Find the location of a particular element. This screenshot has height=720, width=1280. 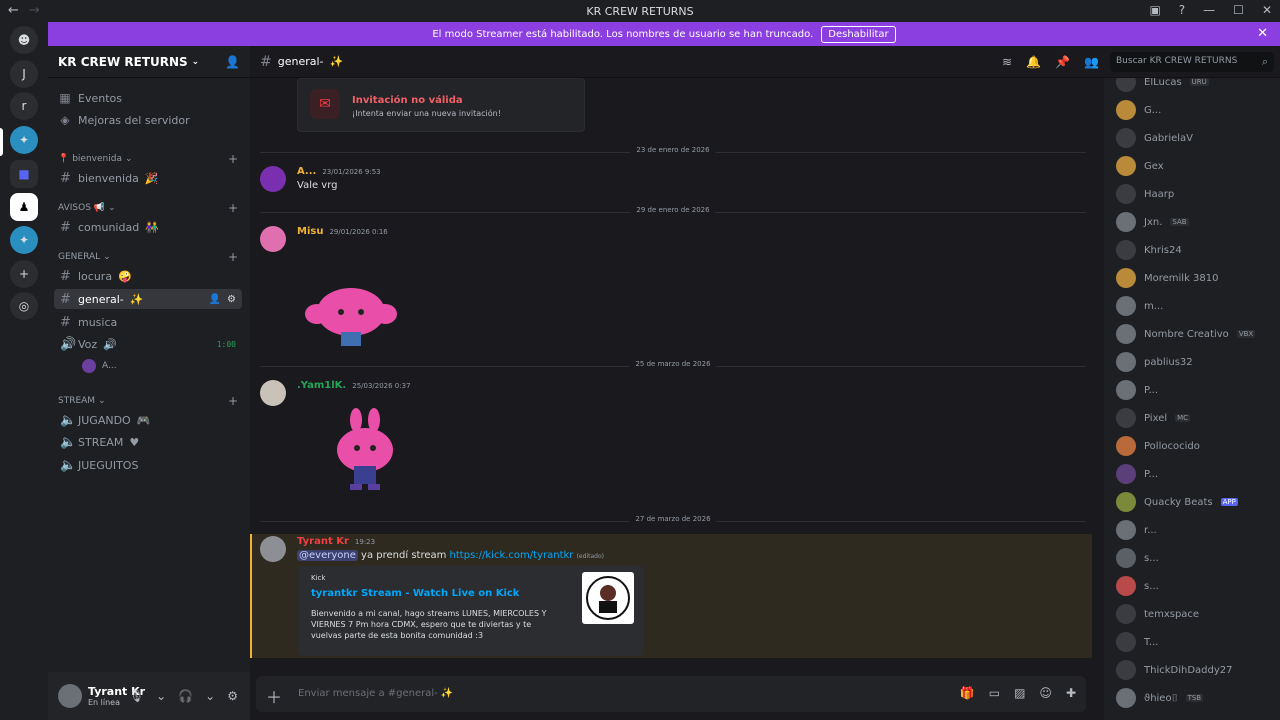

microphone-icon: 🎙 is located at coordinates (136, 696).